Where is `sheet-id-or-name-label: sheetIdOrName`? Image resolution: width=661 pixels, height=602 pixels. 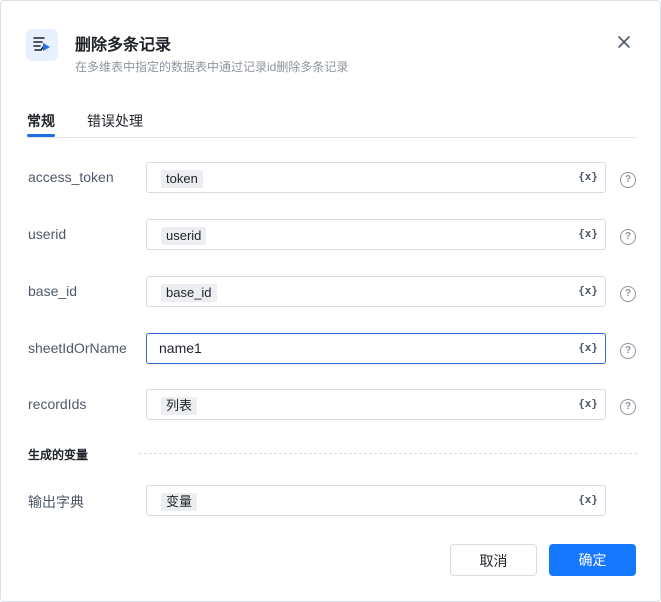
sheet-id-or-name-label: sheetIdOrName is located at coordinates (77, 348).